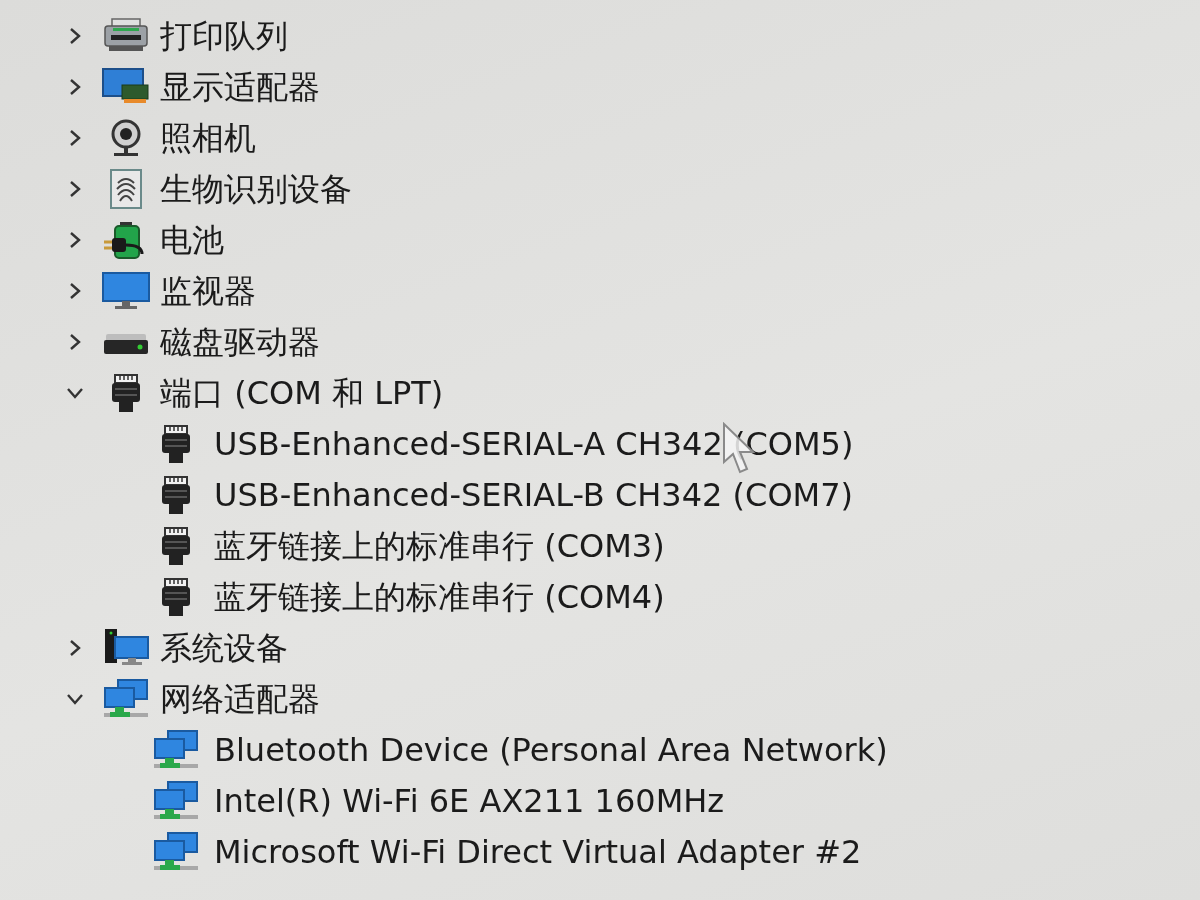  I want to click on category-label: 网络适配器, so click(240, 698).